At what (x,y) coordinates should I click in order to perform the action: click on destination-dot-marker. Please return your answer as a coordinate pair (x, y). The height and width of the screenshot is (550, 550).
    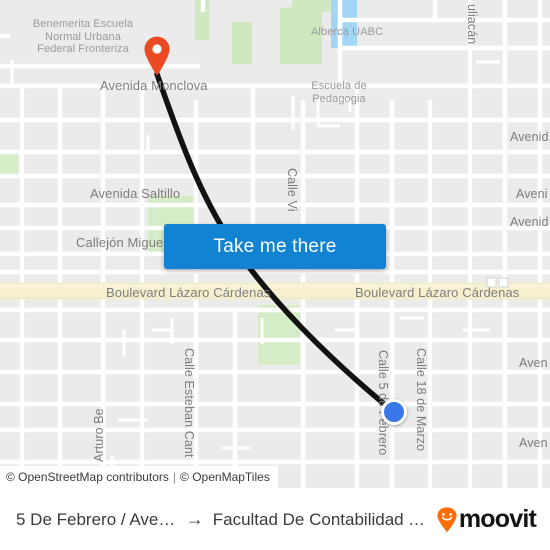
    Looking at the image, I should click on (394, 412).